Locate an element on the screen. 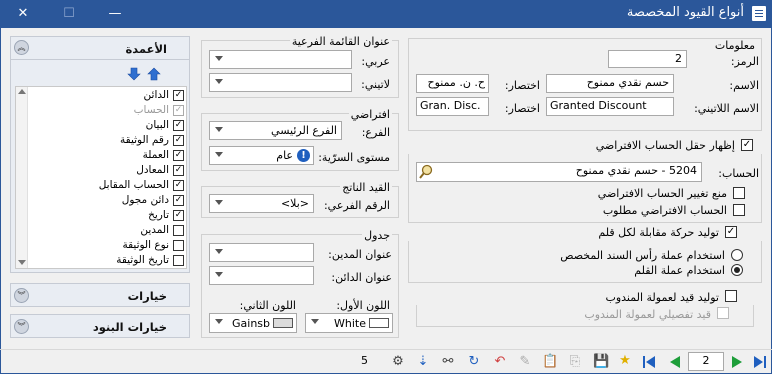  sub-menu-title: عنوان القائمة الفرعية is located at coordinates (340, 41).